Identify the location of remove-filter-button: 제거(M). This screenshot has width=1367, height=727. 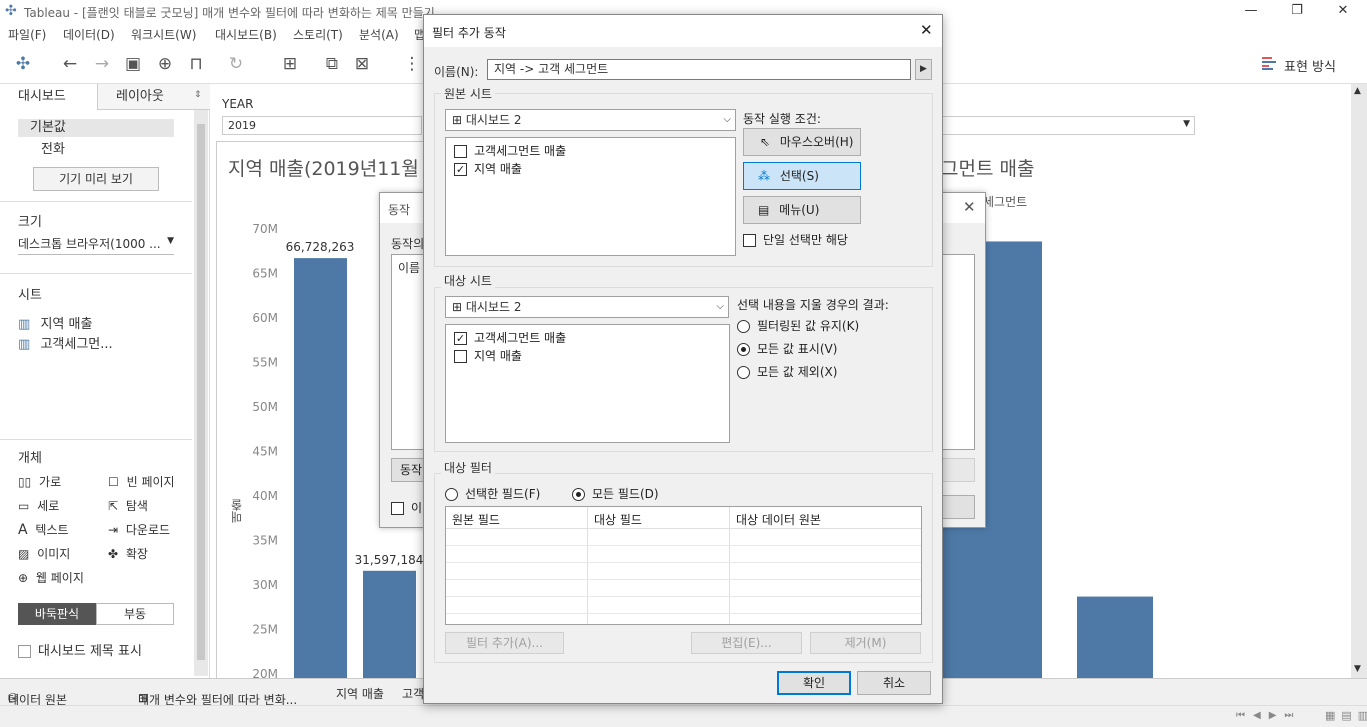
(865, 643).